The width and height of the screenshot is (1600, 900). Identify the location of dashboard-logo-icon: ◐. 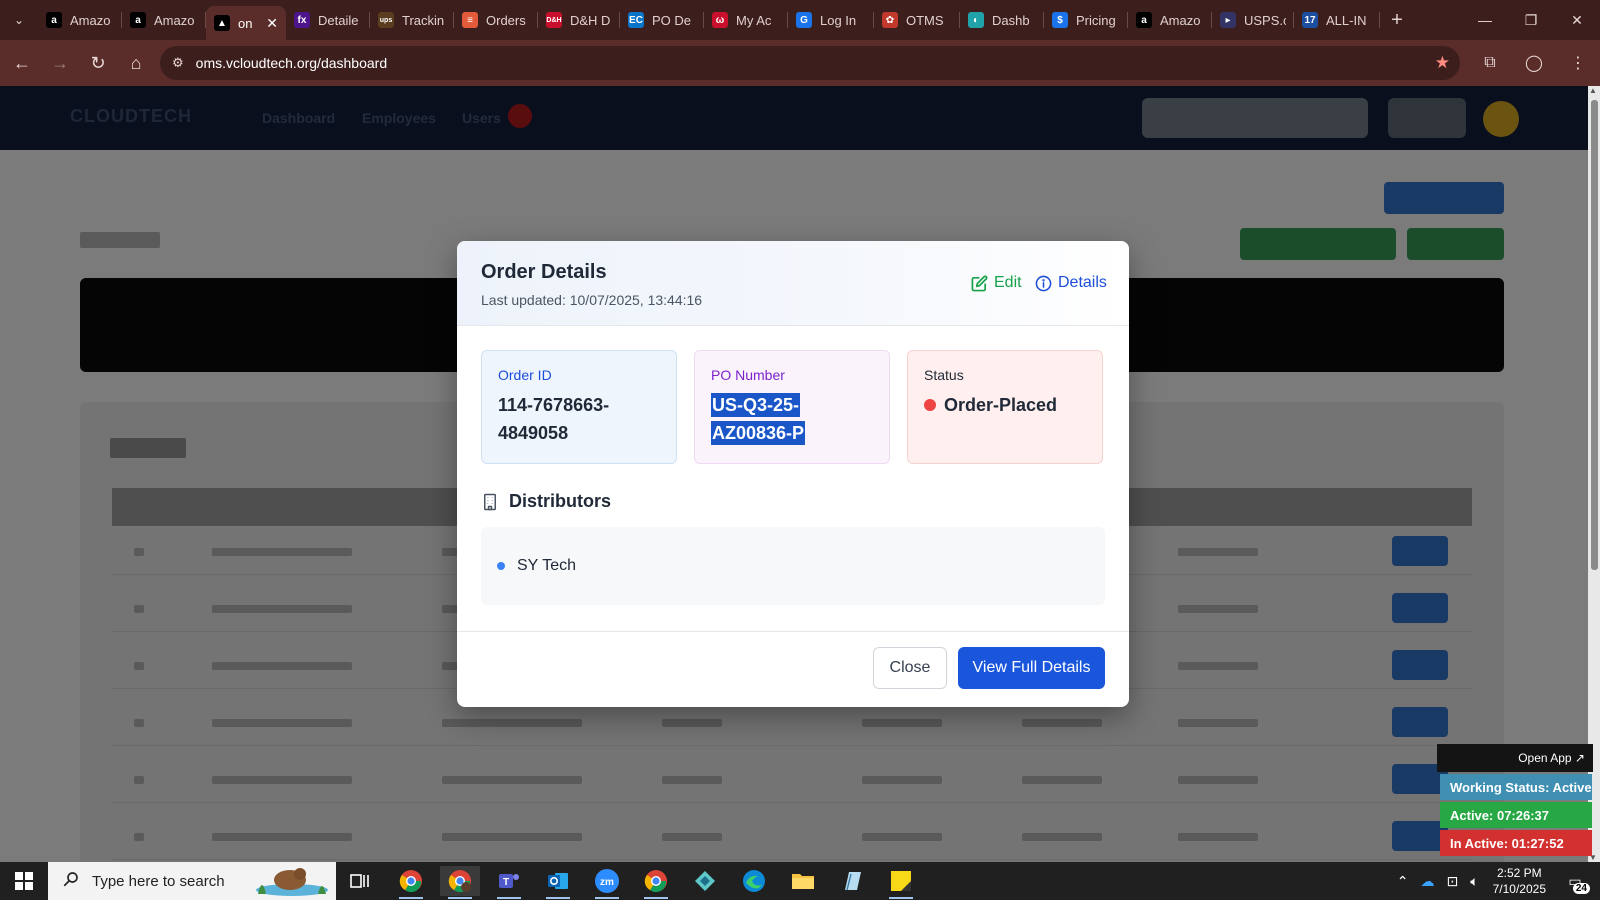
(976, 20).